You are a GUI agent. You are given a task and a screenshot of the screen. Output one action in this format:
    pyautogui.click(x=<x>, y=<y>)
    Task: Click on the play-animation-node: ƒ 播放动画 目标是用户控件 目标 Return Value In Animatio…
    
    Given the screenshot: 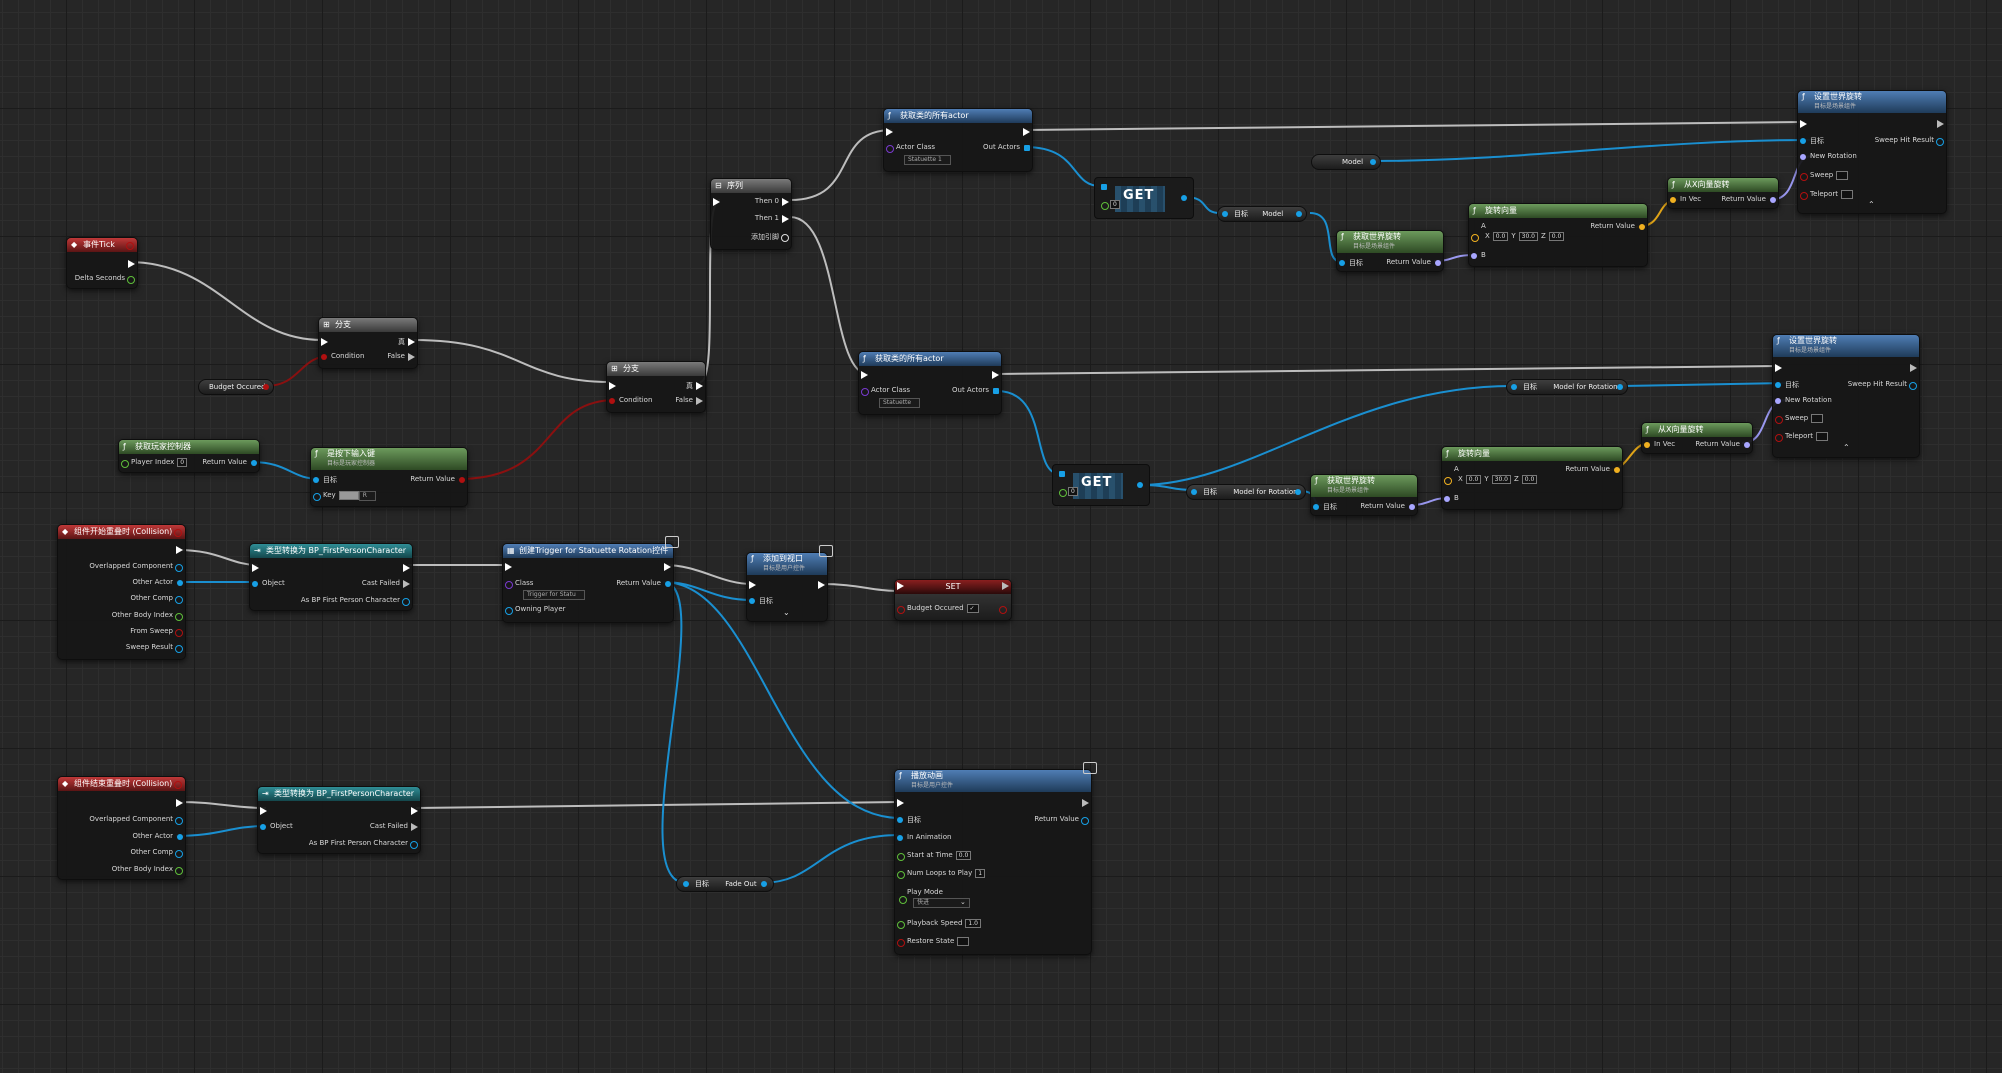 What is the action you would take?
    pyautogui.click(x=995, y=858)
    